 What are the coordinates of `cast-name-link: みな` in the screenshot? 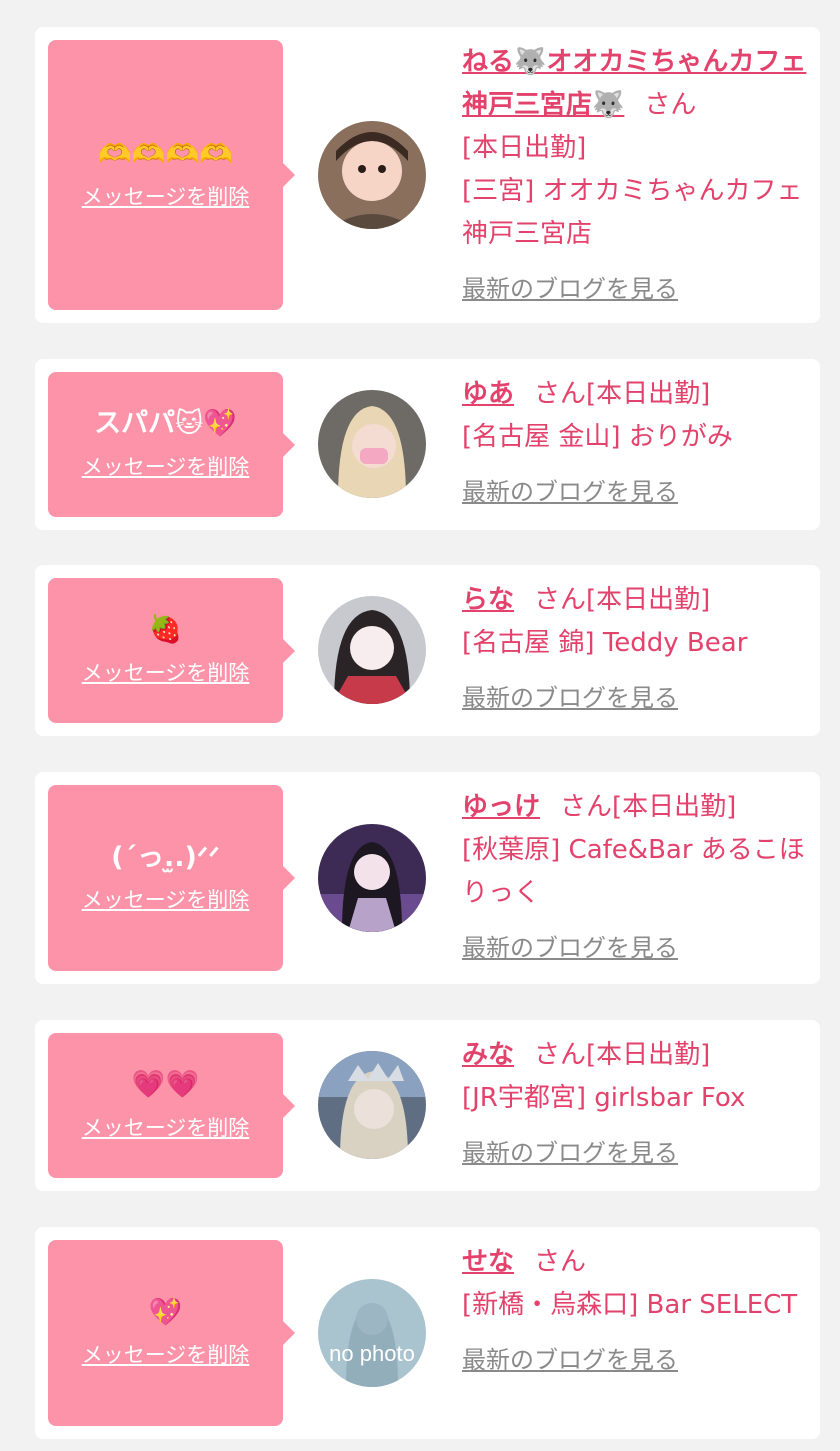 It's located at (488, 1055).